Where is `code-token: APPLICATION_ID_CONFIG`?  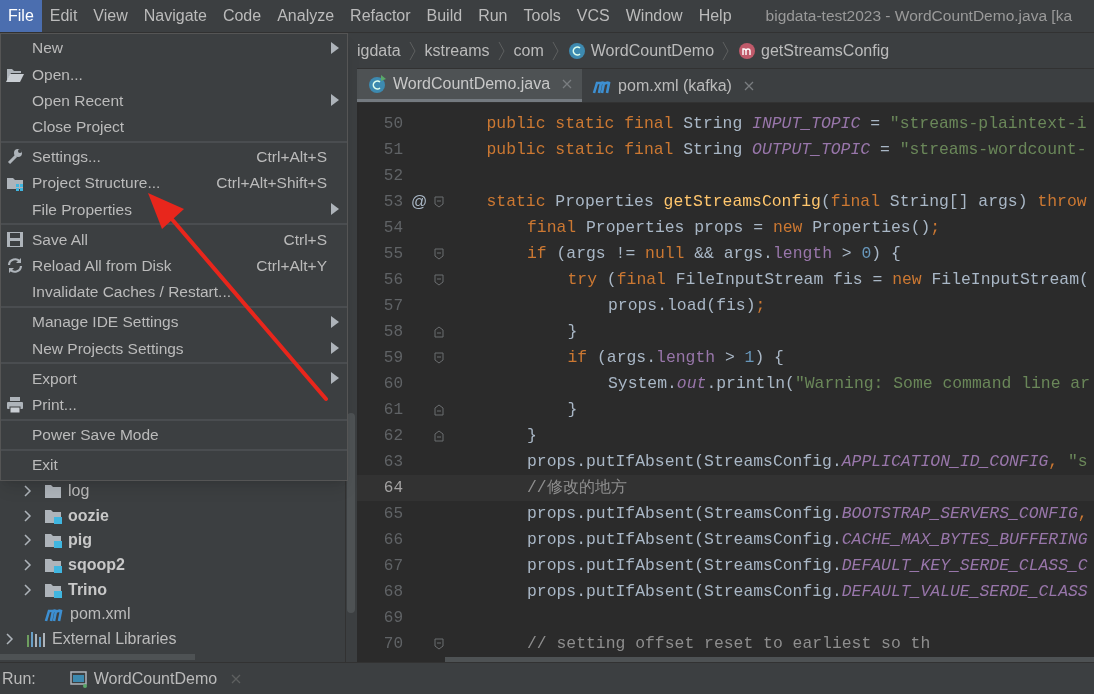 code-token: APPLICATION_ID_CONFIG is located at coordinates (945, 461).